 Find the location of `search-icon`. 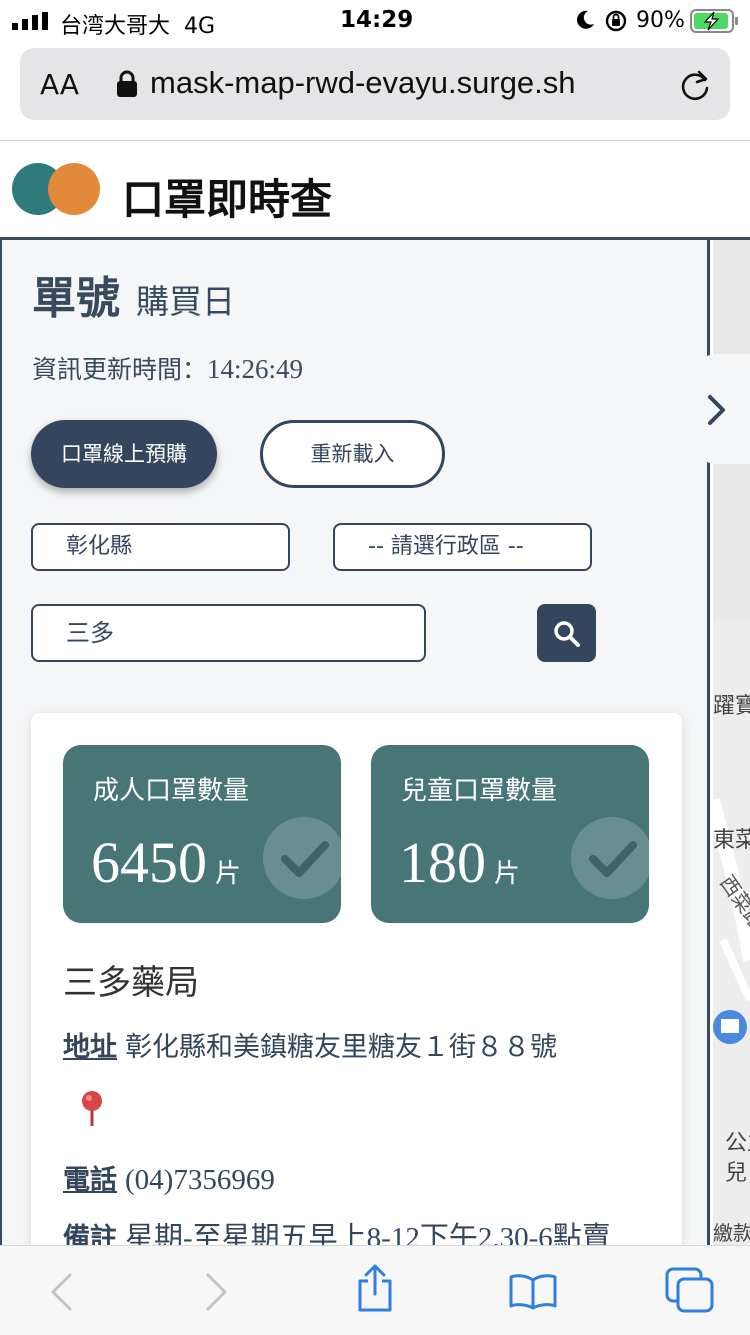

search-icon is located at coordinates (567, 634).